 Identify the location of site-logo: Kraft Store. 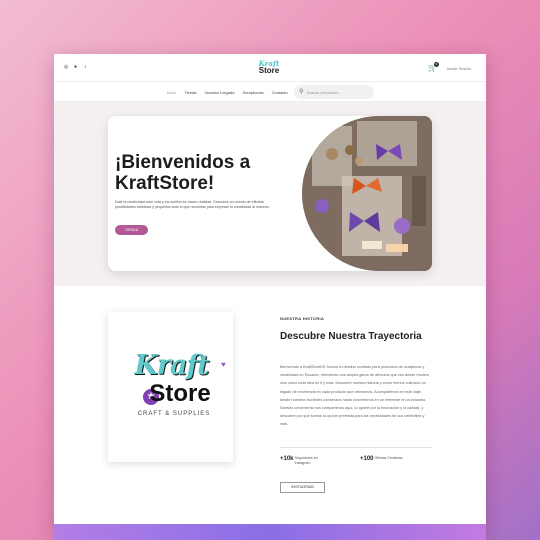
(269, 68).